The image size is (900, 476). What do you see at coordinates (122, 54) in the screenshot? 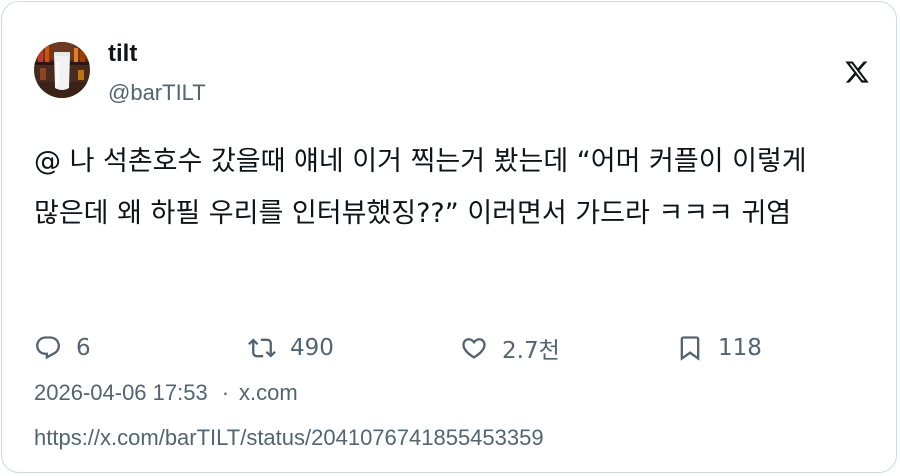
I see `author-name: tilt` at bounding box center [122, 54].